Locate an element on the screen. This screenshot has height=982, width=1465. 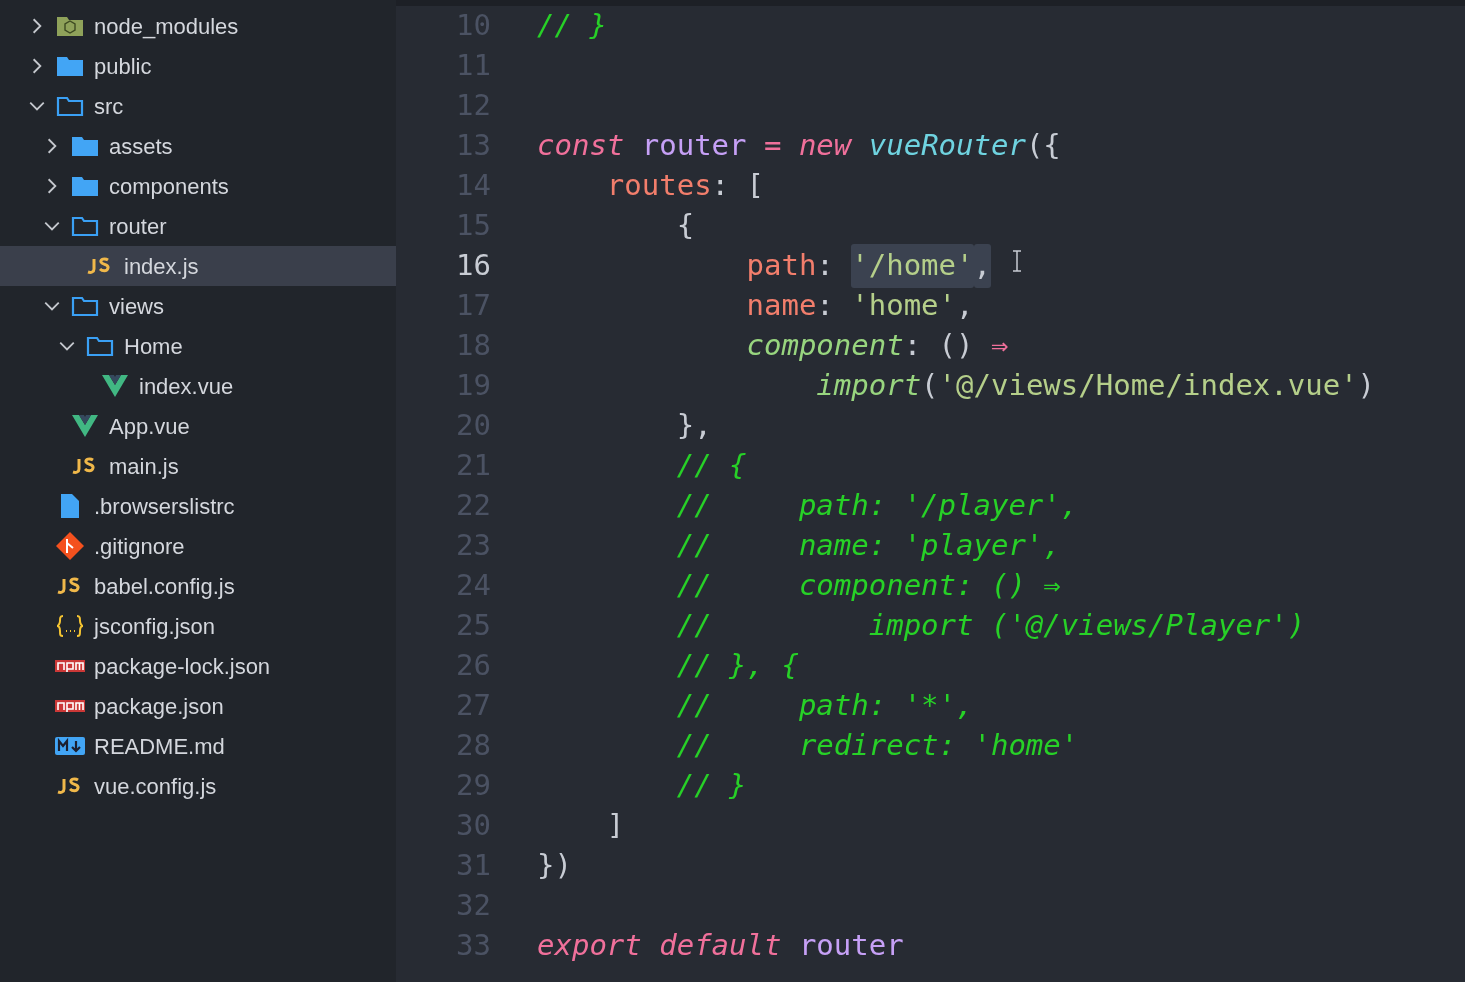
code-token: name is located at coordinates (781, 306).